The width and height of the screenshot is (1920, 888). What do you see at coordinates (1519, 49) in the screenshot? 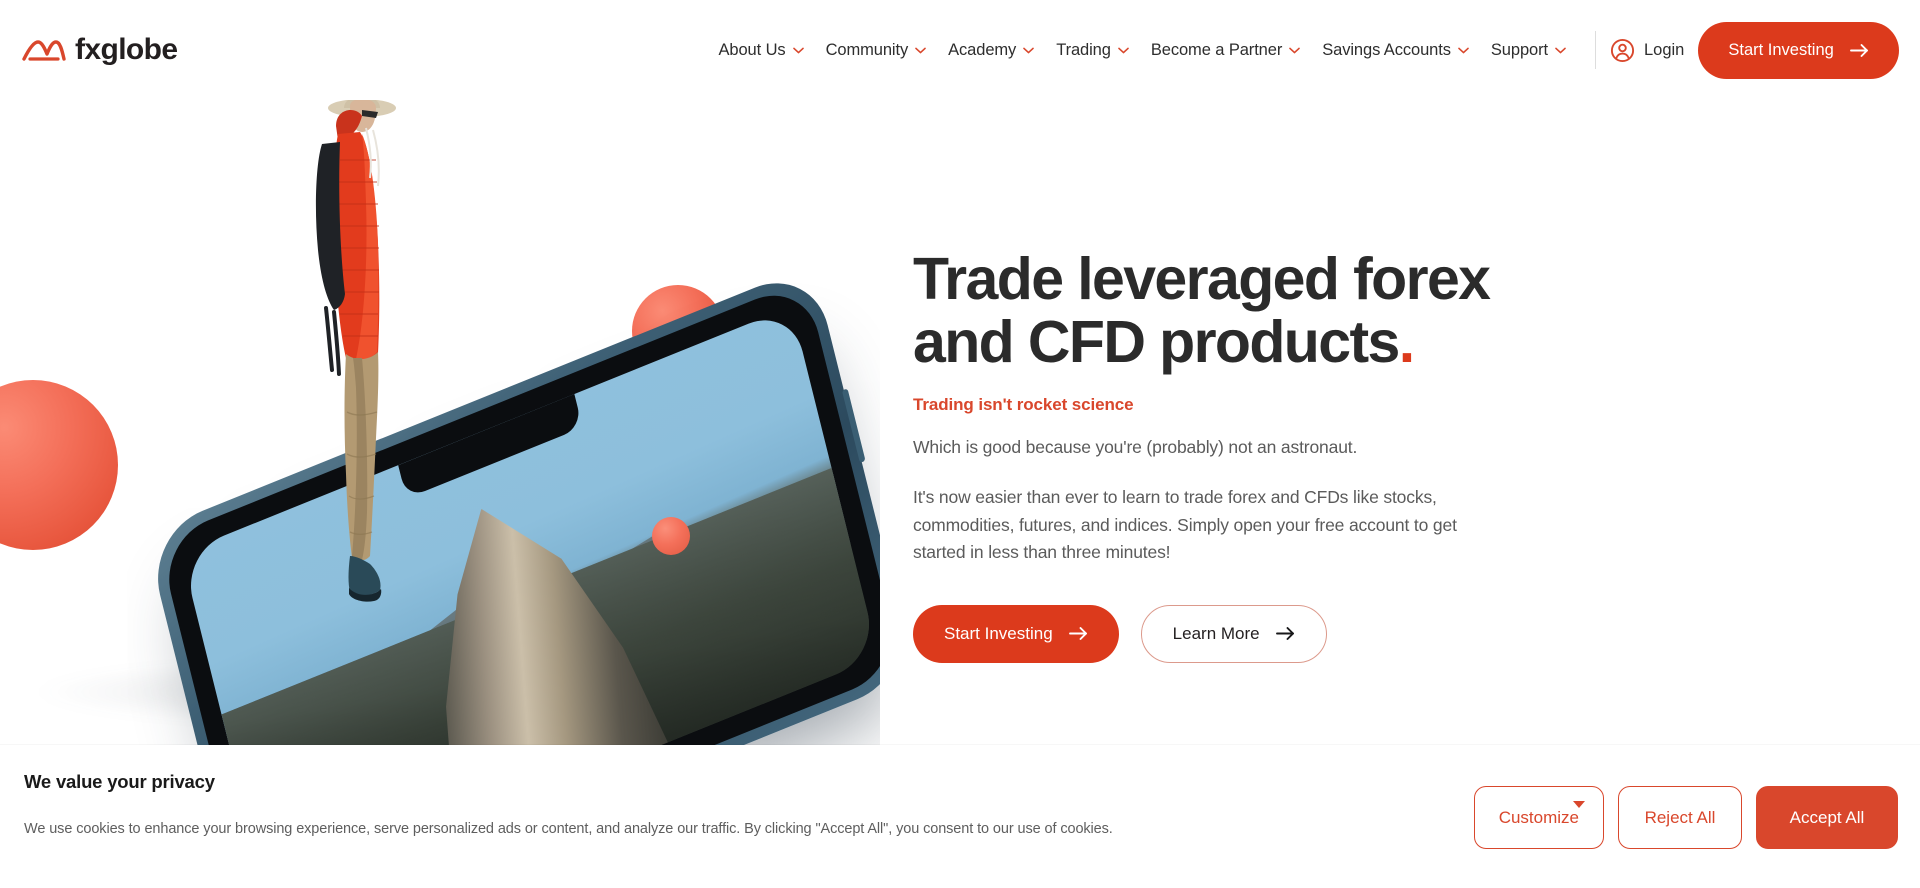
I see `nav-label: Support` at bounding box center [1519, 49].